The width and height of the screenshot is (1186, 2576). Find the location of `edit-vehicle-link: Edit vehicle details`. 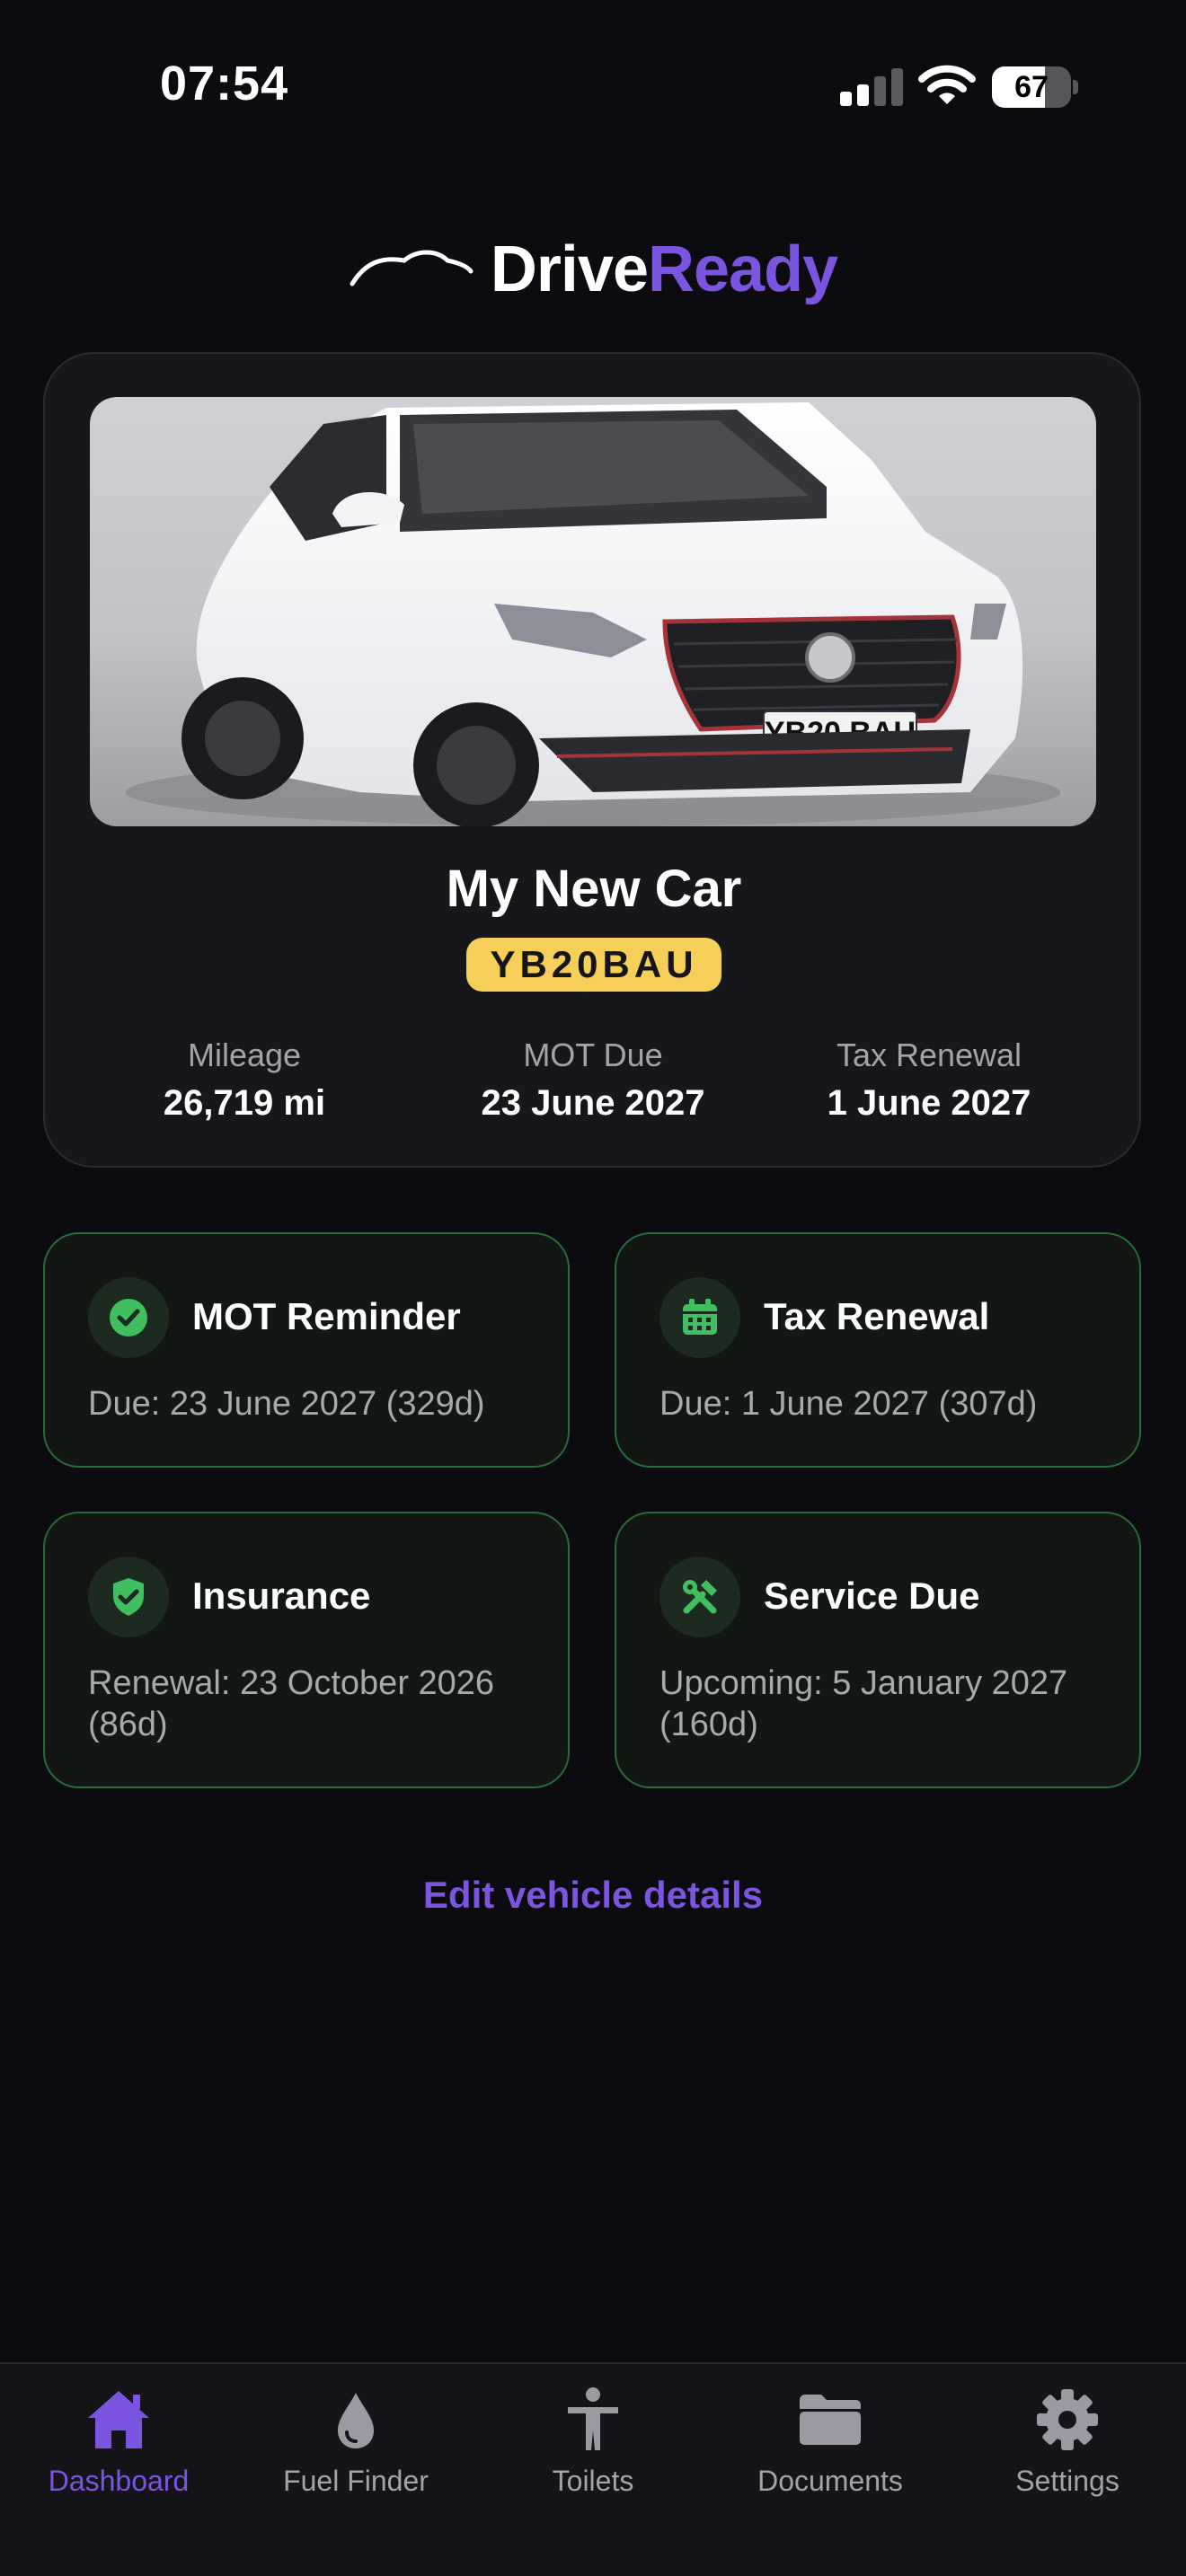

edit-vehicle-link: Edit vehicle details is located at coordinates (593, 1895).